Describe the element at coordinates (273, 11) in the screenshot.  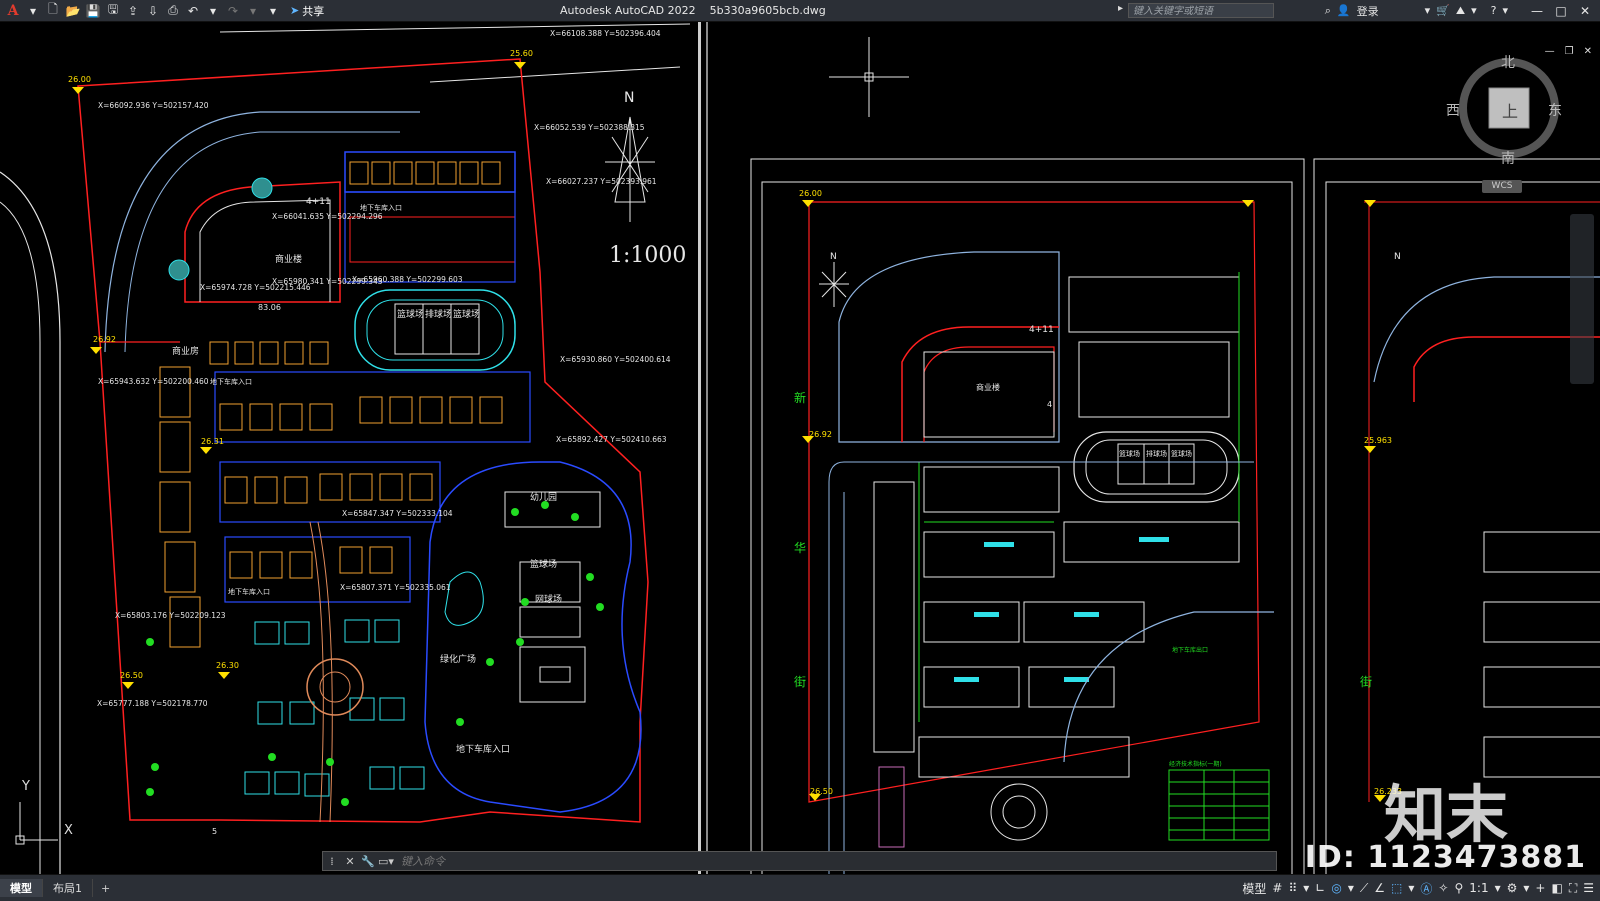
I see `customize-toolbar-icon: ▾` at that location.